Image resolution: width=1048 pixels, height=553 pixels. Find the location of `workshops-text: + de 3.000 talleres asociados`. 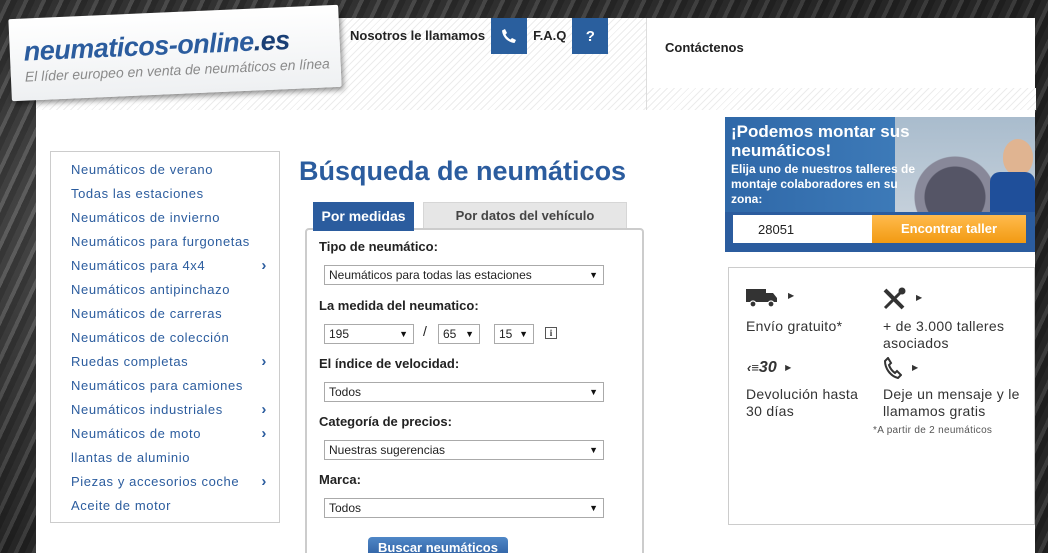

workshops-text: + de 3.000 talleres asociados is located at coordinates (944, 334).